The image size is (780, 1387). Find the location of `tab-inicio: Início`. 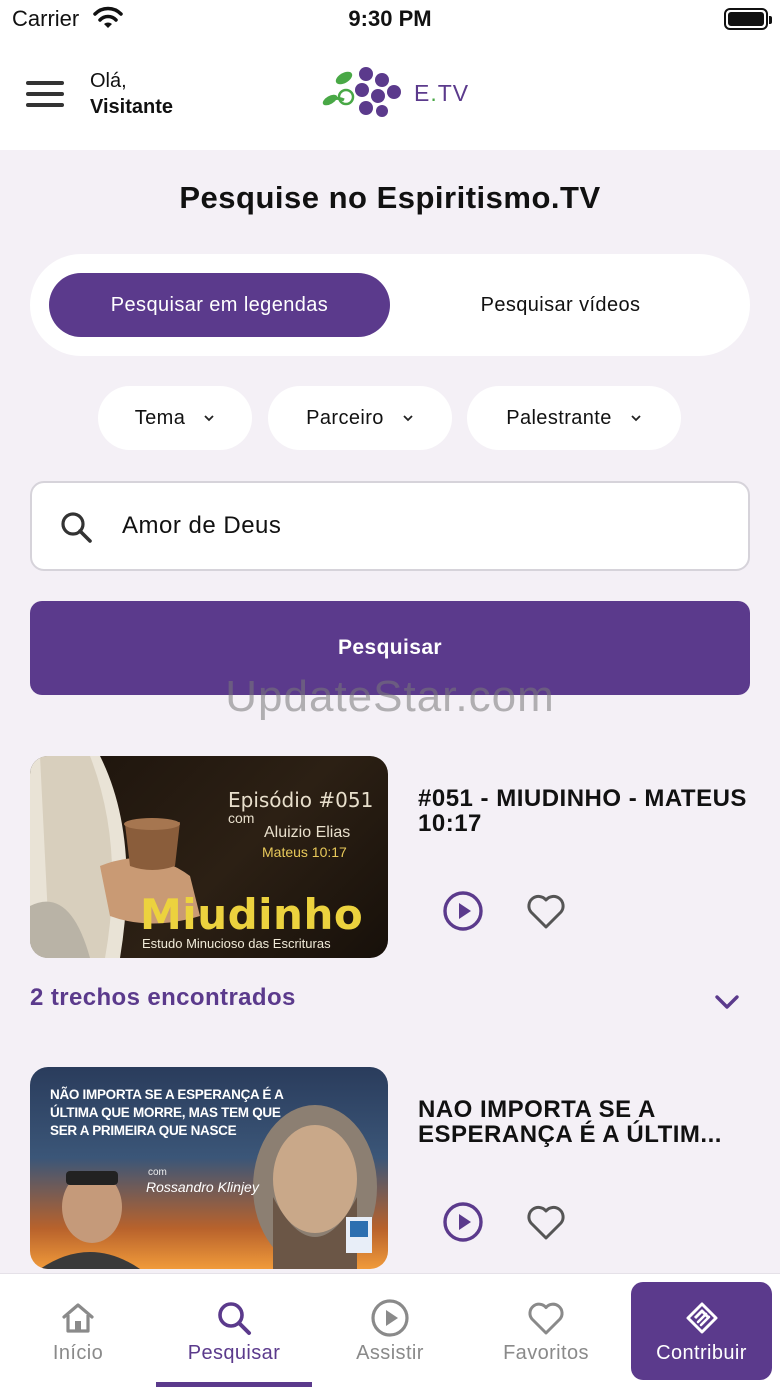

tab-inicio: Início is located at coordinates (78, 1330).